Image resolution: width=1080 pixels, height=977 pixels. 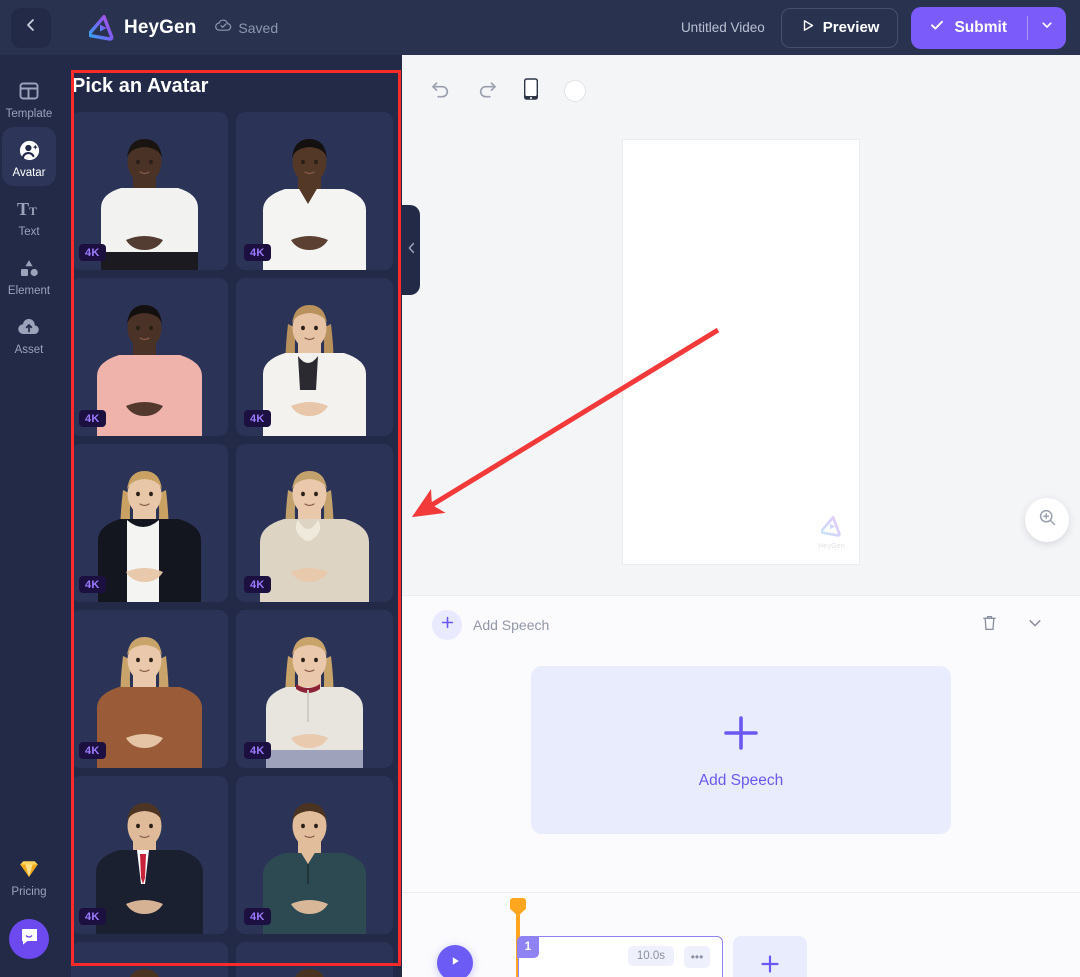 What do you see at coordinates (29, 173) in the screenshot?
I see `sidebar-item-label: Avatar` at bounding box center [29, 173].